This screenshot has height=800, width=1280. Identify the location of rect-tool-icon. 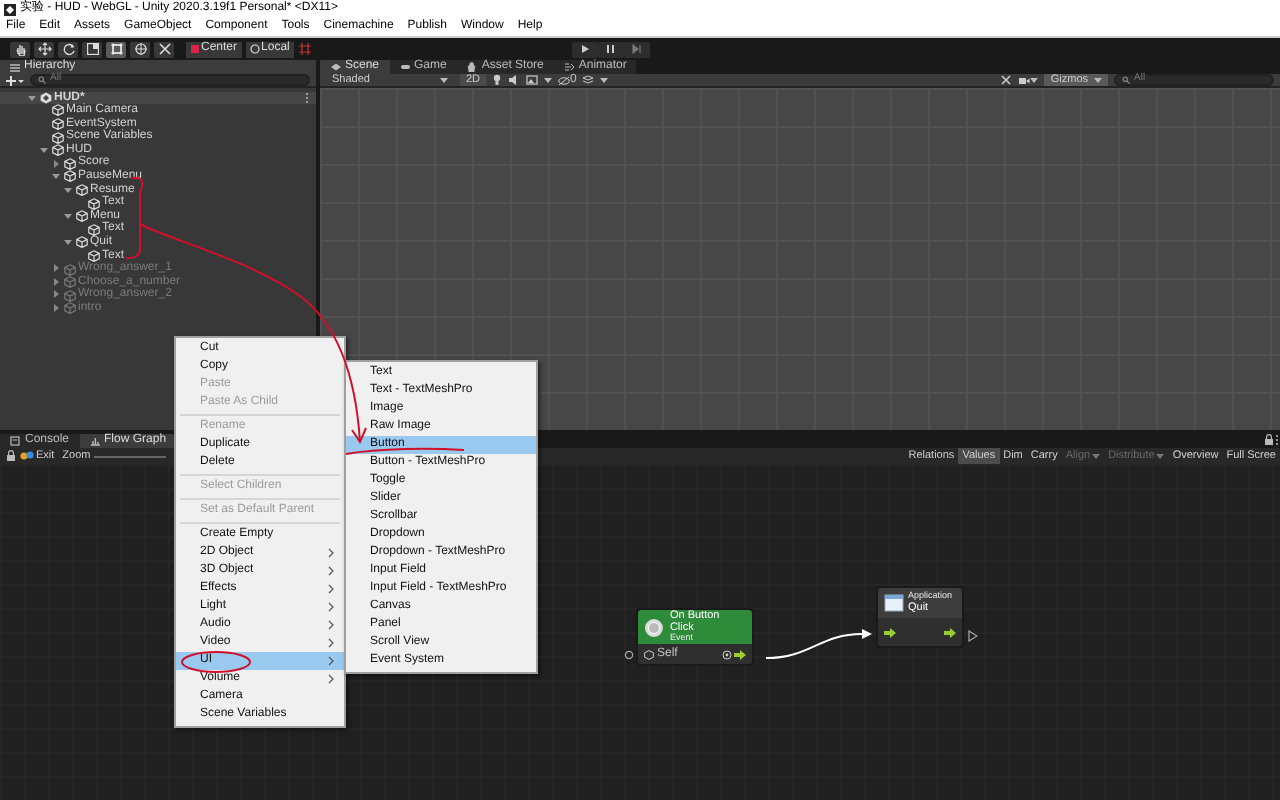
(116, 49).